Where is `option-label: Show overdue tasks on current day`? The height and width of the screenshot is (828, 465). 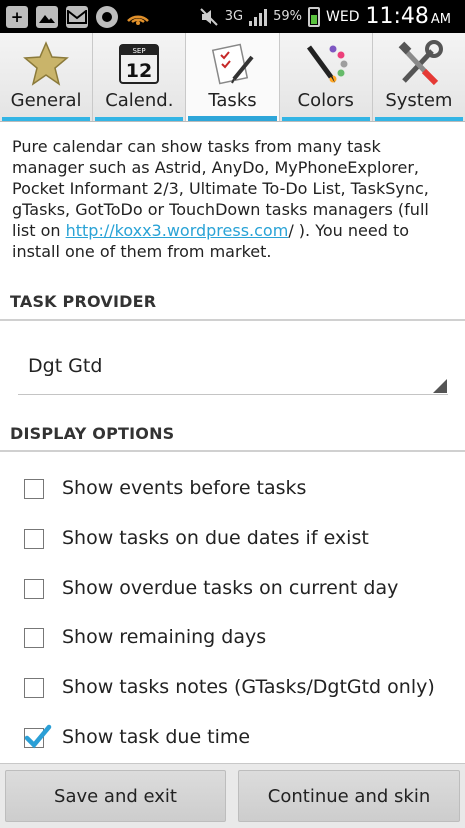 option-label: Show overdue tasks on current day is located at coordinates (230, 588).